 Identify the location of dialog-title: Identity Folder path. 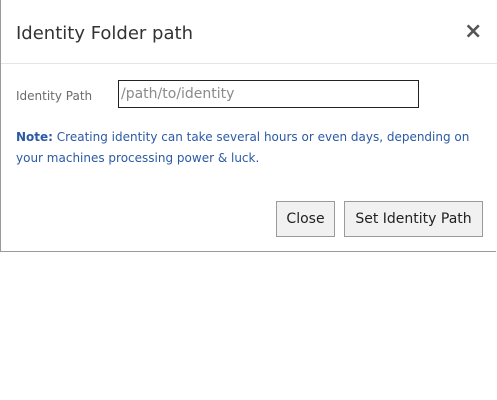
(104, 33).